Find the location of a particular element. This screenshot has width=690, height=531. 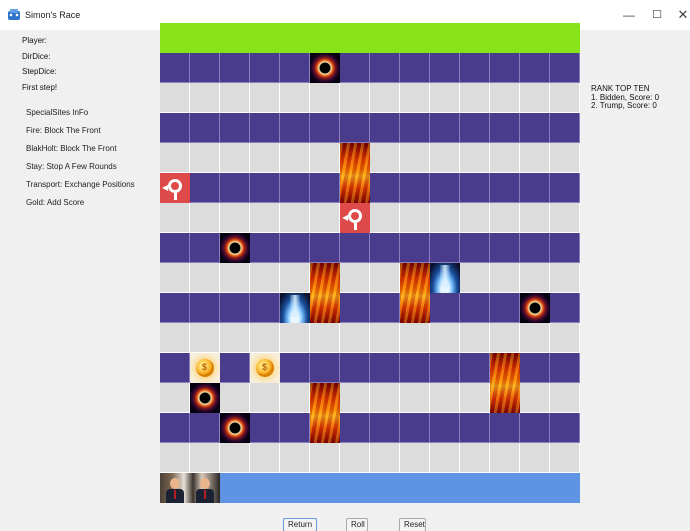

player-label: Player: is located at coordinates (34, 40).